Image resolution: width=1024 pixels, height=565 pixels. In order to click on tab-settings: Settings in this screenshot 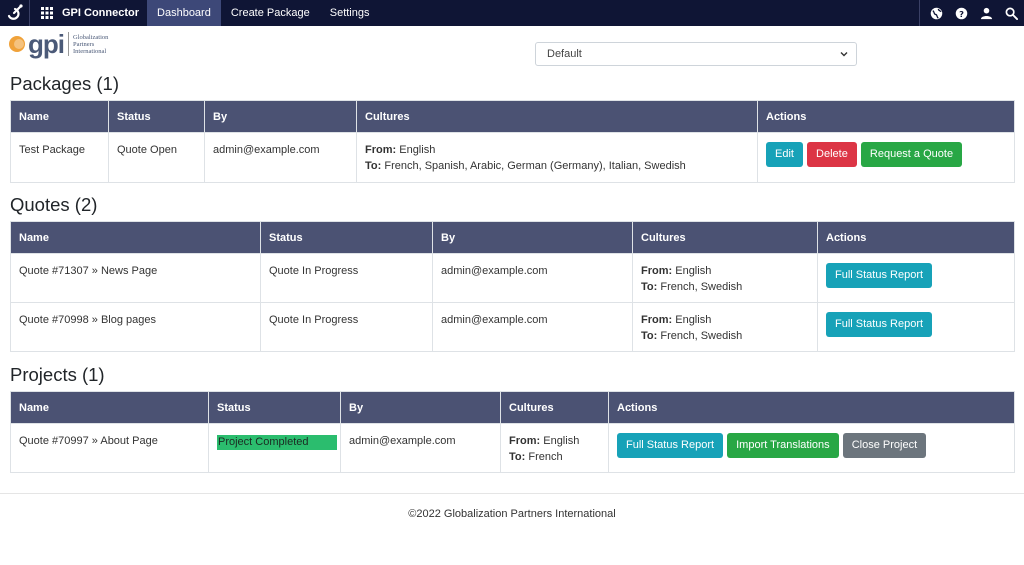, I will do `click(350, 13)`.